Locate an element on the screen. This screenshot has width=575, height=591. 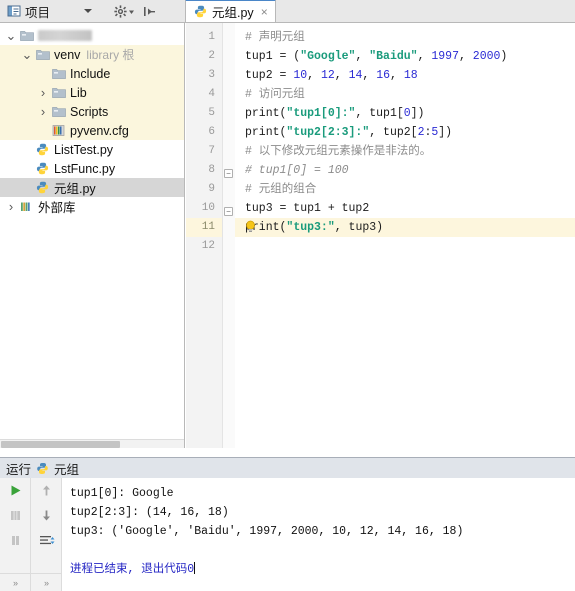
project-tool-header: 项目 is located at coordinates (92, 11).